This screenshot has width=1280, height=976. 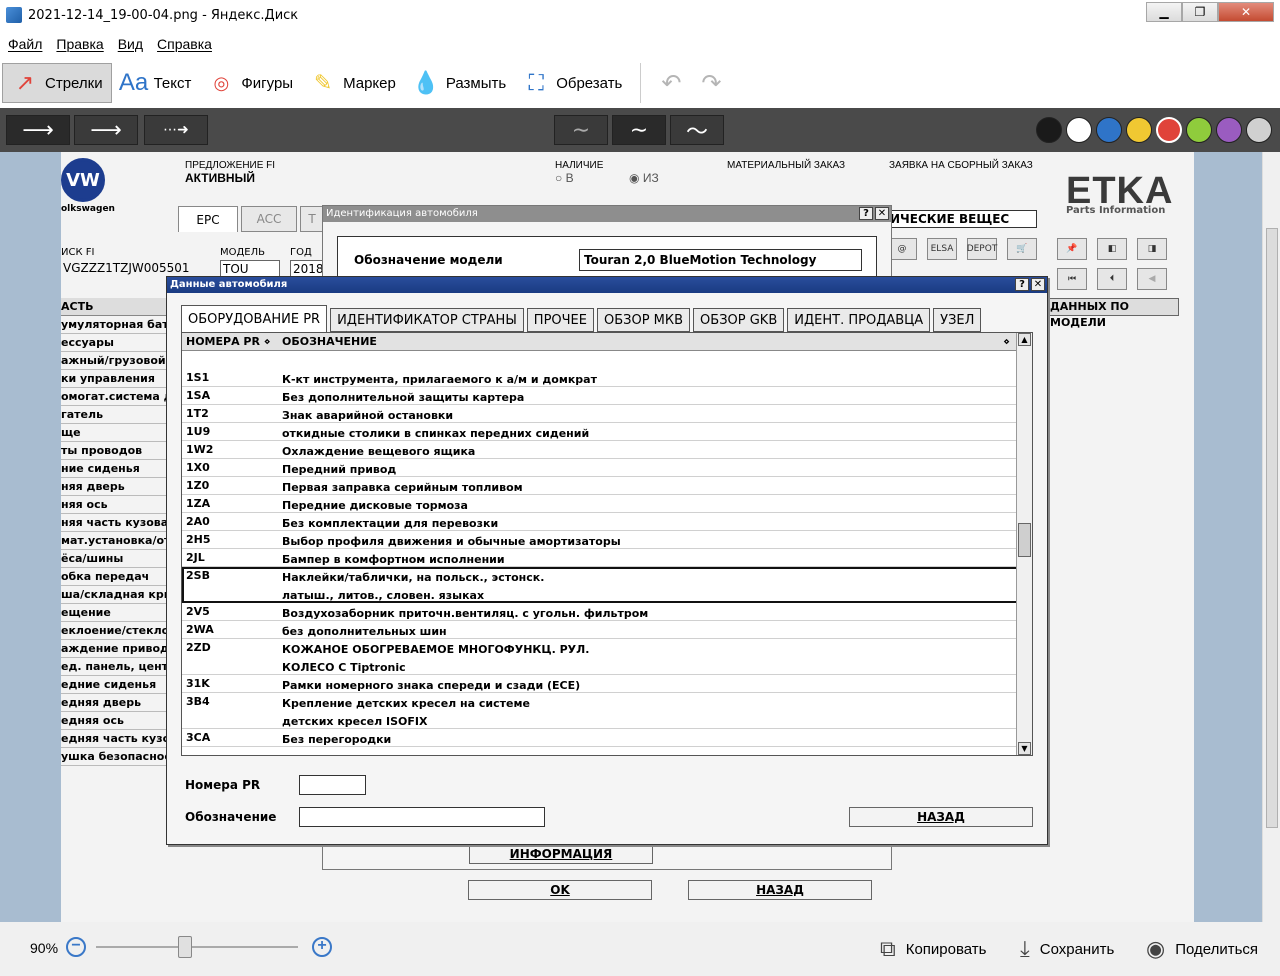 I want to click on close-button: ✕, so click(x=1246, y=12).